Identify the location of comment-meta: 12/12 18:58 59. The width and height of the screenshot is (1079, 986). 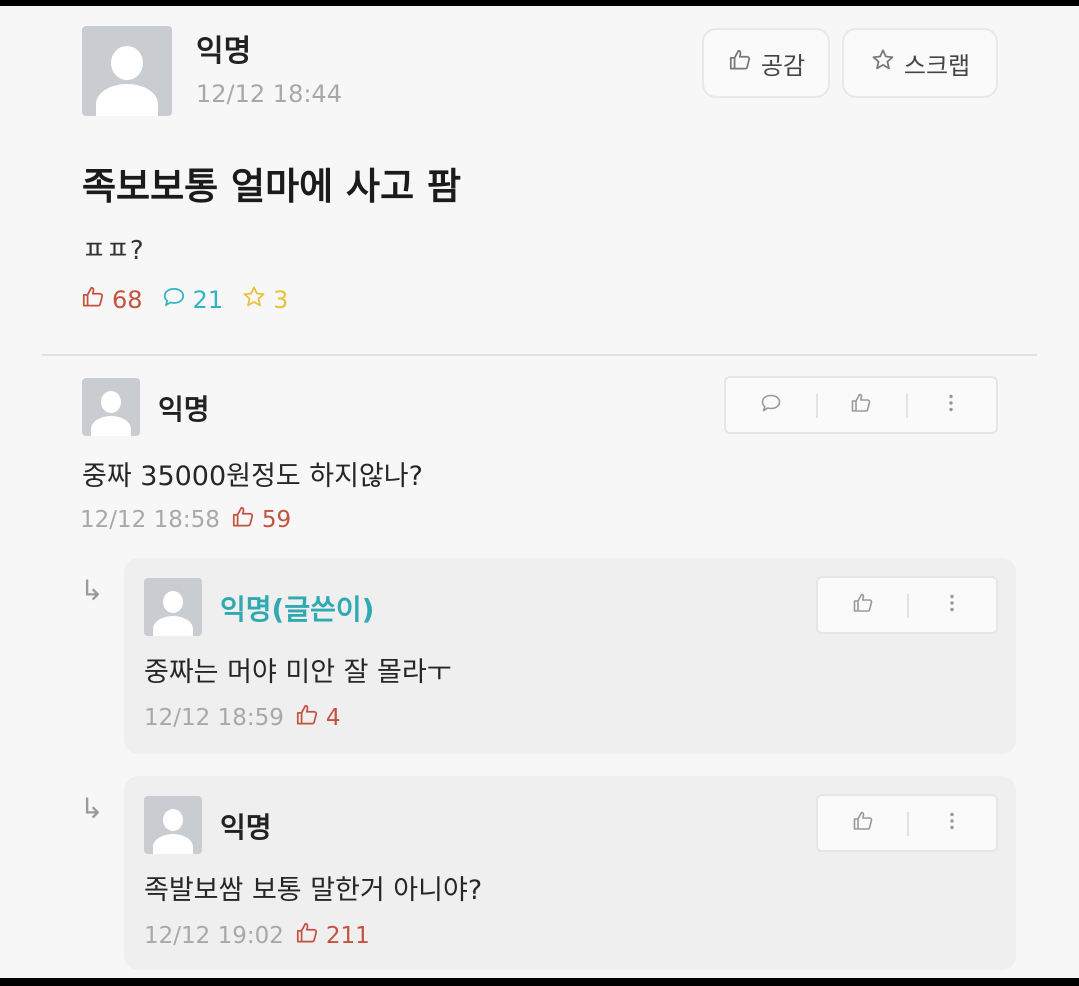
(185, 520).